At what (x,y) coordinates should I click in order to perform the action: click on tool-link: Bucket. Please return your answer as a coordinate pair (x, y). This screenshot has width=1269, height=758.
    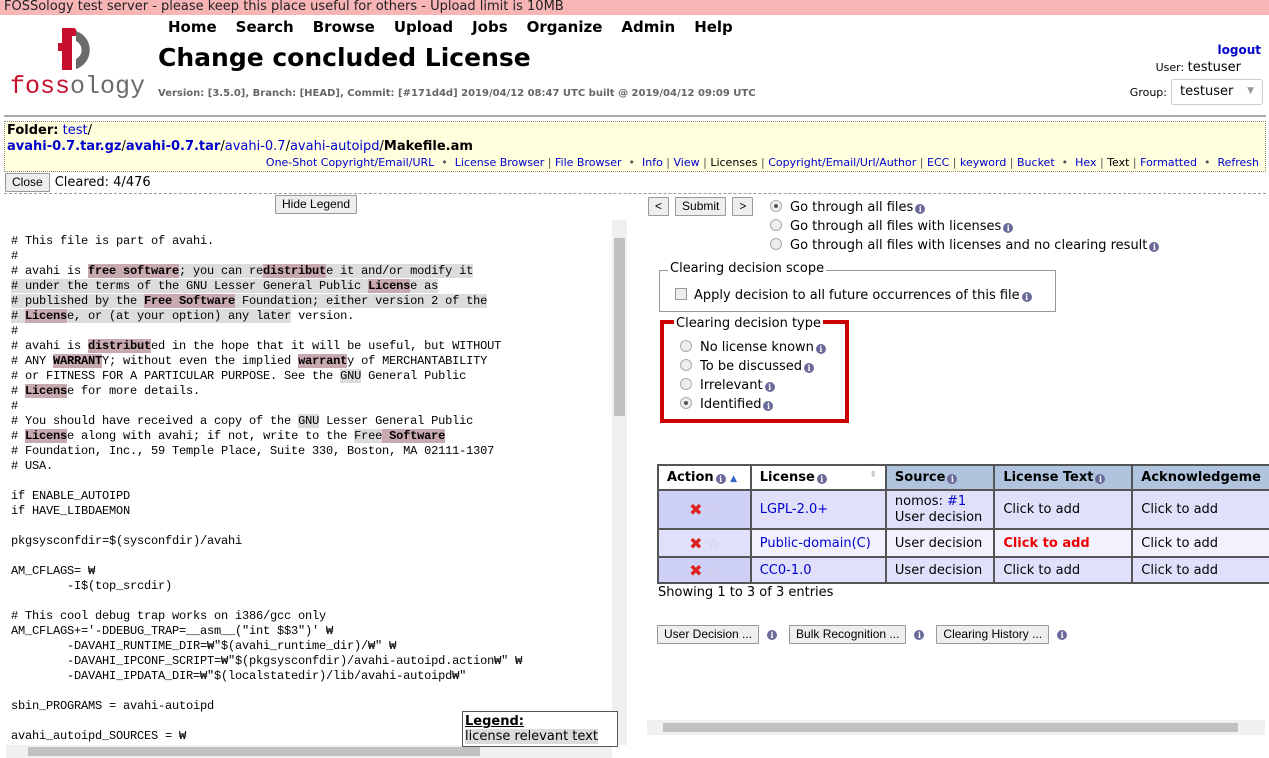
    Looking at the image, I should click on (1036, 162).